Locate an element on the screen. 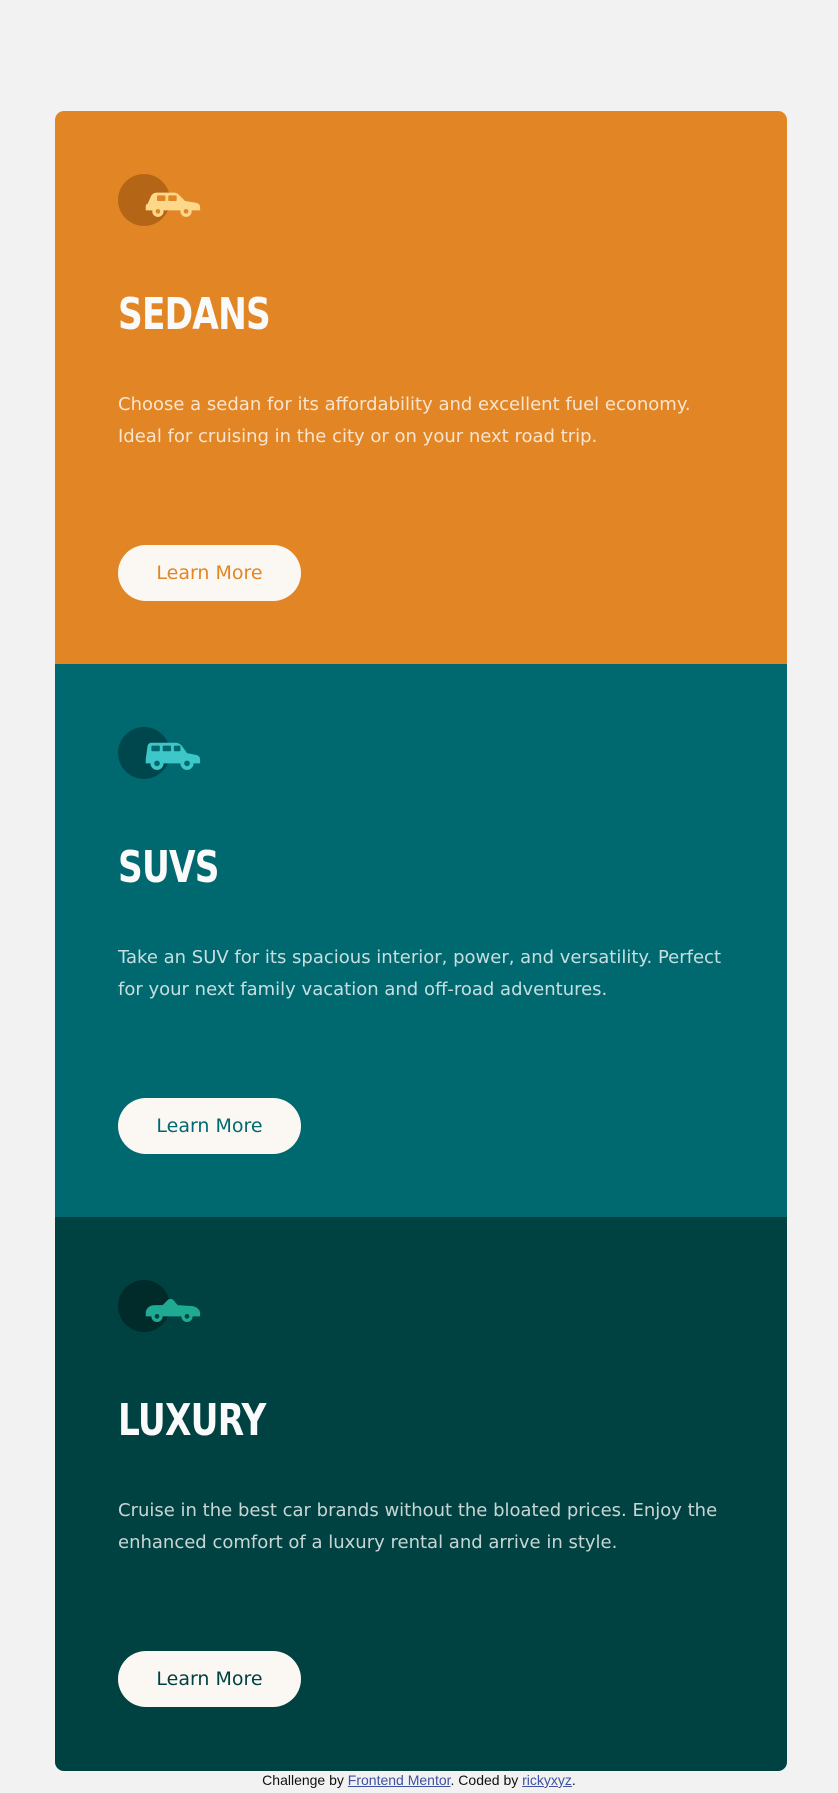 The image size is (838, 1793). footer-suffix: . is located at coordinates (573, 1780).